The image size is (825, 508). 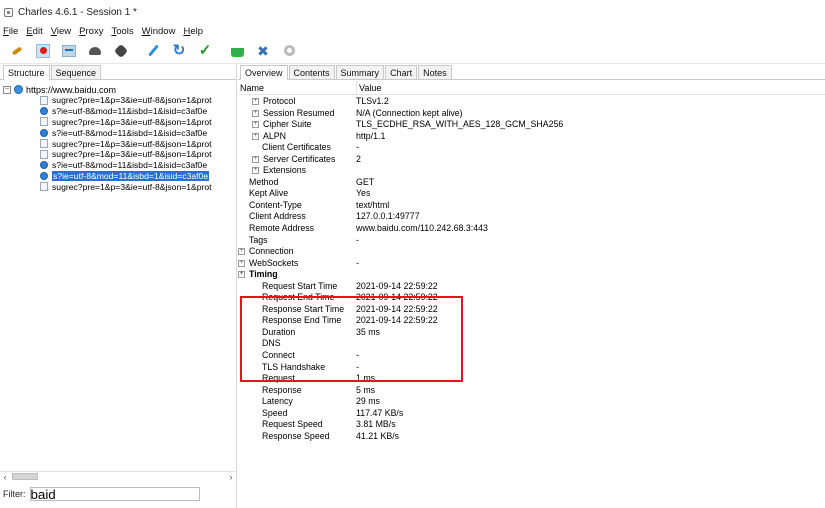 What do you see at coordinates (298, 297) in the screenshot?
I see `property-name-text: Request End Time` at bounding box center [298, 297].